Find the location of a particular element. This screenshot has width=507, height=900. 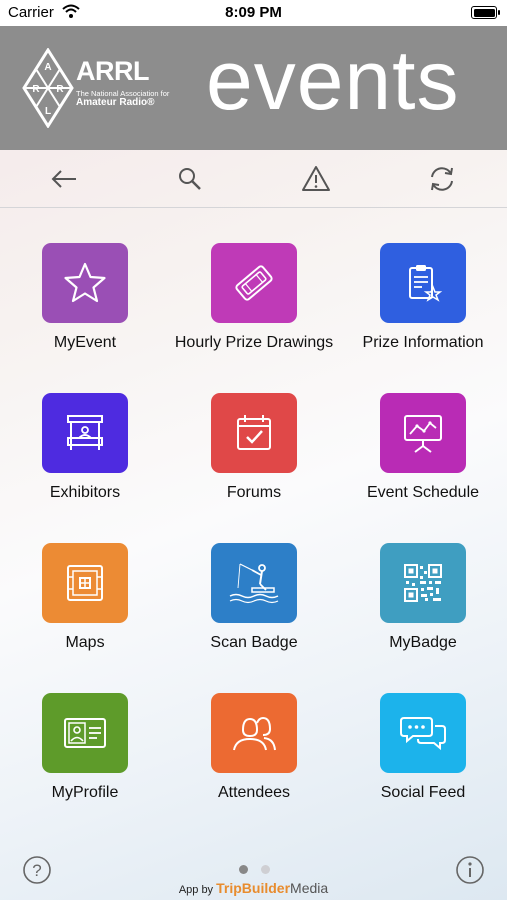

calendar-check-icon is located at coordinates (254, 432).